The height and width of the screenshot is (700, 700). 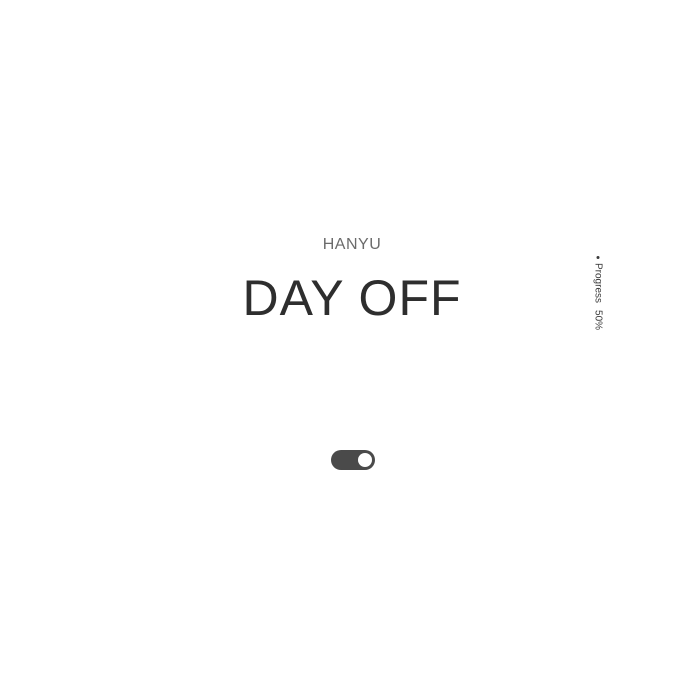 I want to click on day-off-toggle, so click(x=353, y=460).